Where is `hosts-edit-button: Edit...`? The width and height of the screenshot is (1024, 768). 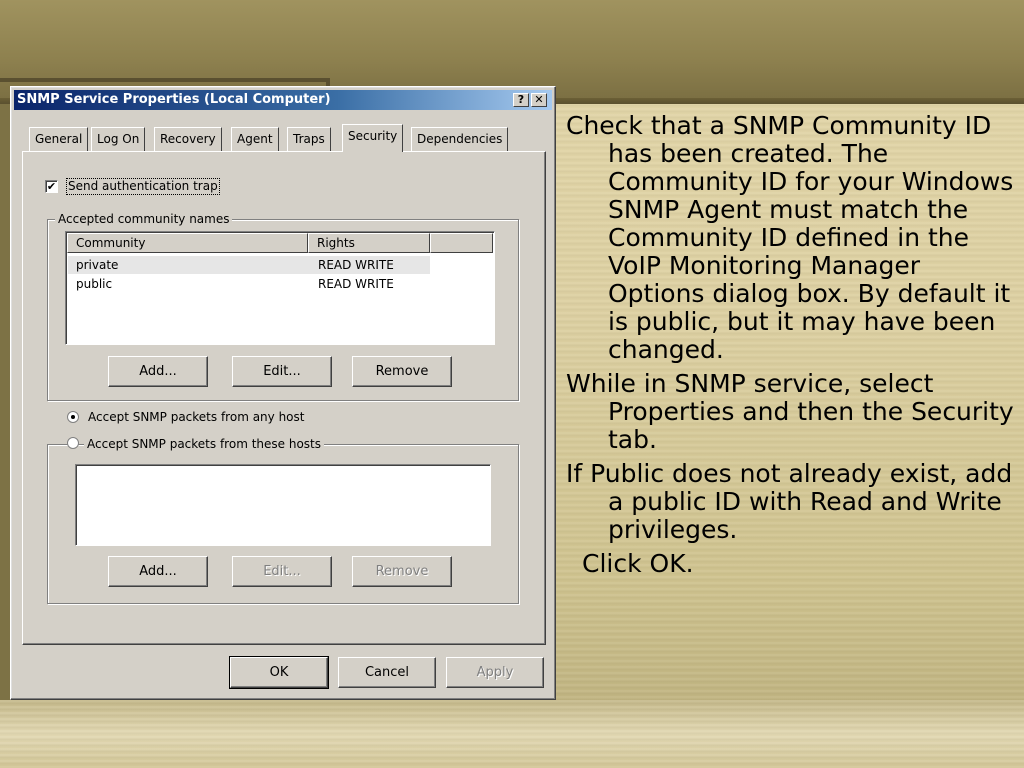 hosts-edit-button: Edit... is located at coordinates (282, 571).